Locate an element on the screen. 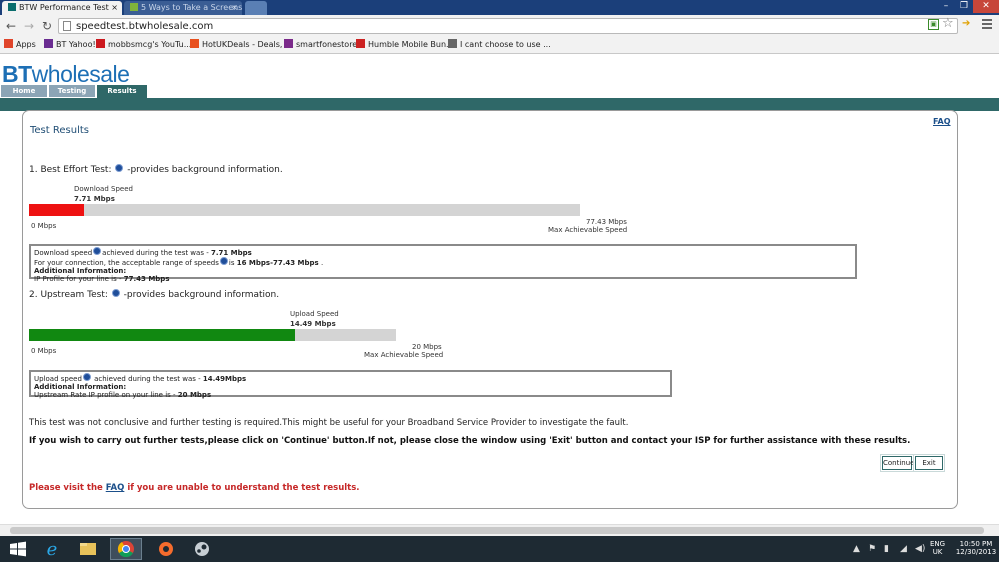  info-value: 7.71 Mbps is located at coordinates (231, 253).